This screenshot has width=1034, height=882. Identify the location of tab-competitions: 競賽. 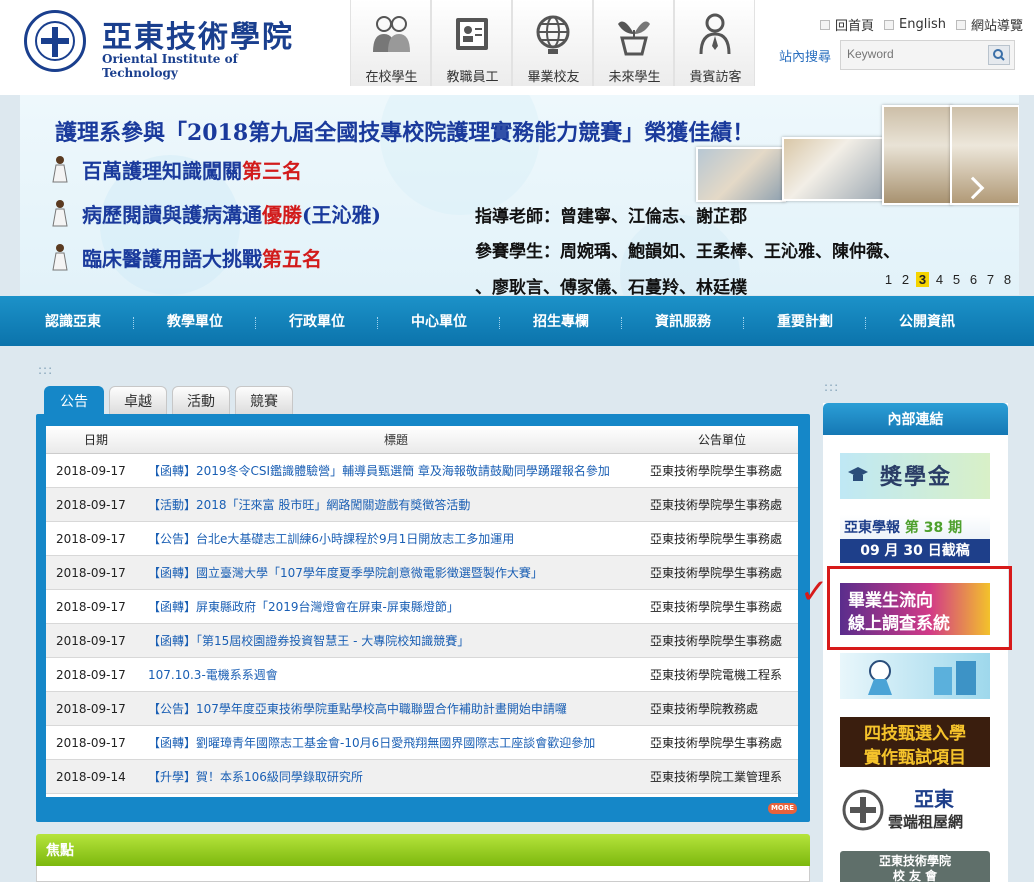
(264, 400).